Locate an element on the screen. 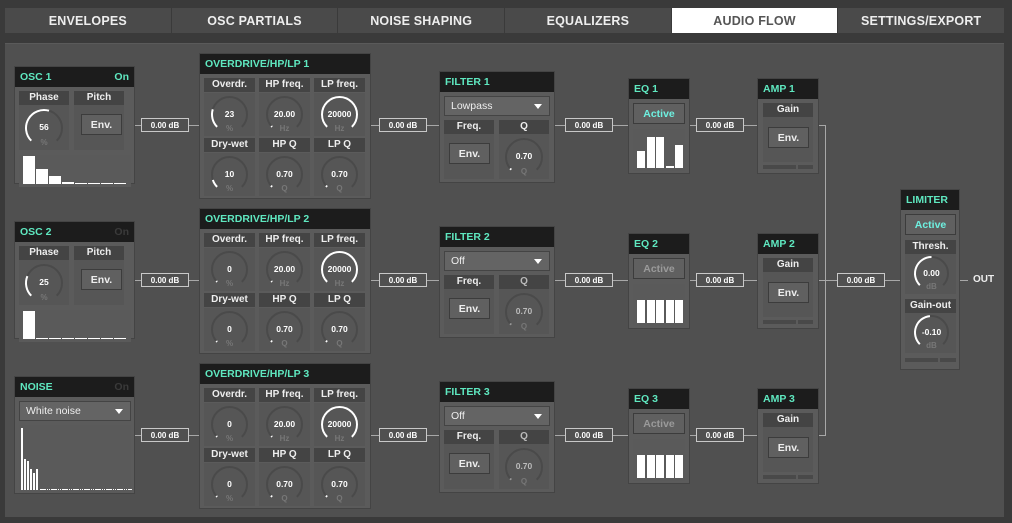  noise-power-toggle: On is located at coordinates (121, 387).